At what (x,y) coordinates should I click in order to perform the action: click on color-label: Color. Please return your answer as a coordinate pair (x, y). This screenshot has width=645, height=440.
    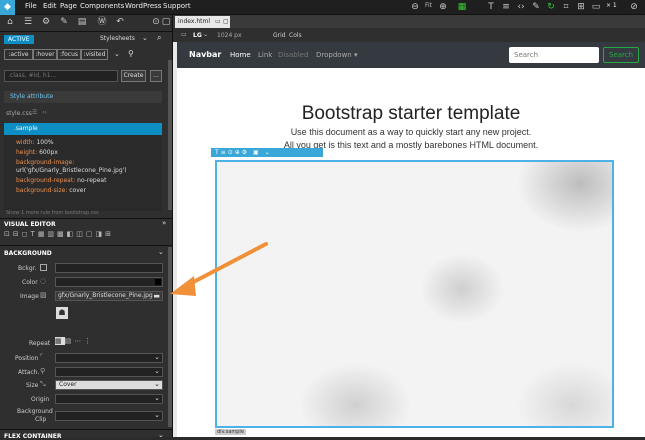
    Looking at the image, I should click on (30, 282).